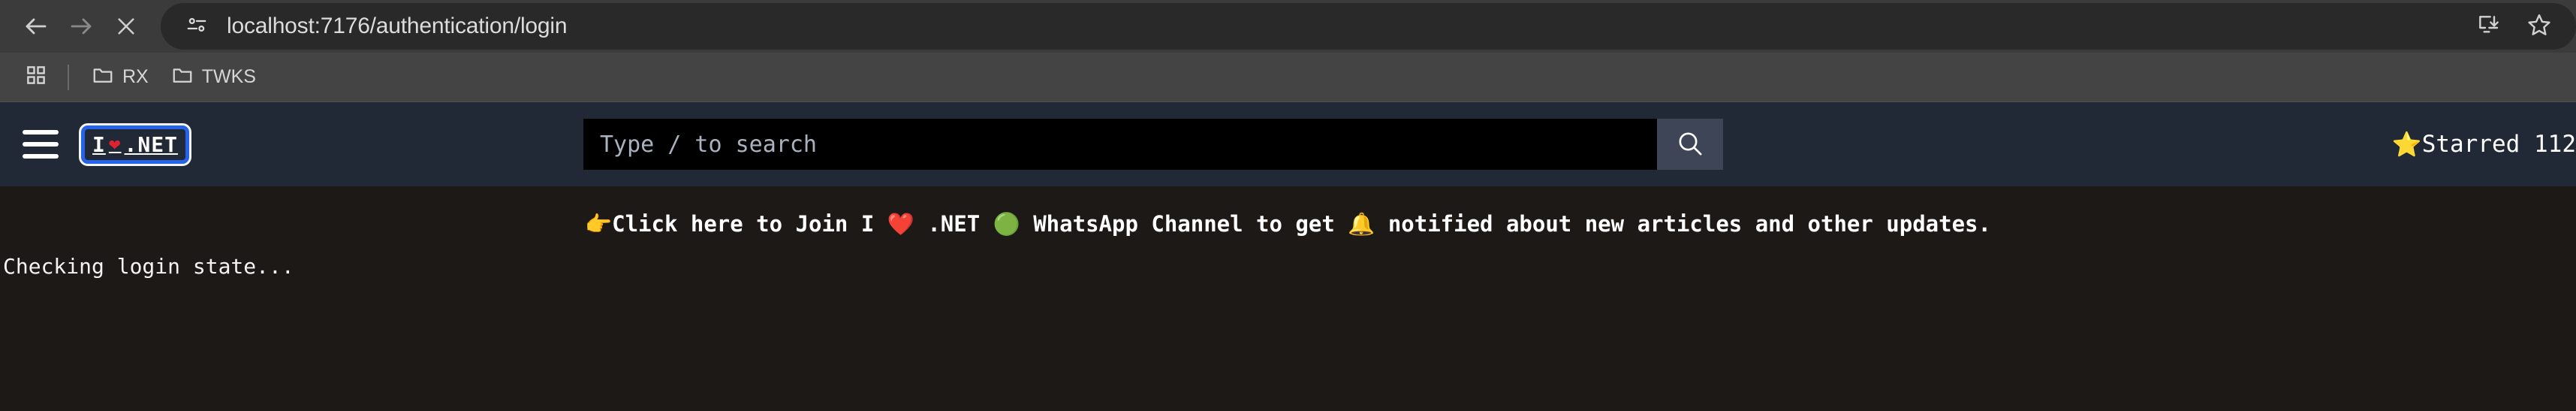 The image size is (2576, 411). What do you see at coordinates (1006, 224) in the screenshot?
I see `whatsapp-icon: 🟢` at bounding box center [1006, 224].